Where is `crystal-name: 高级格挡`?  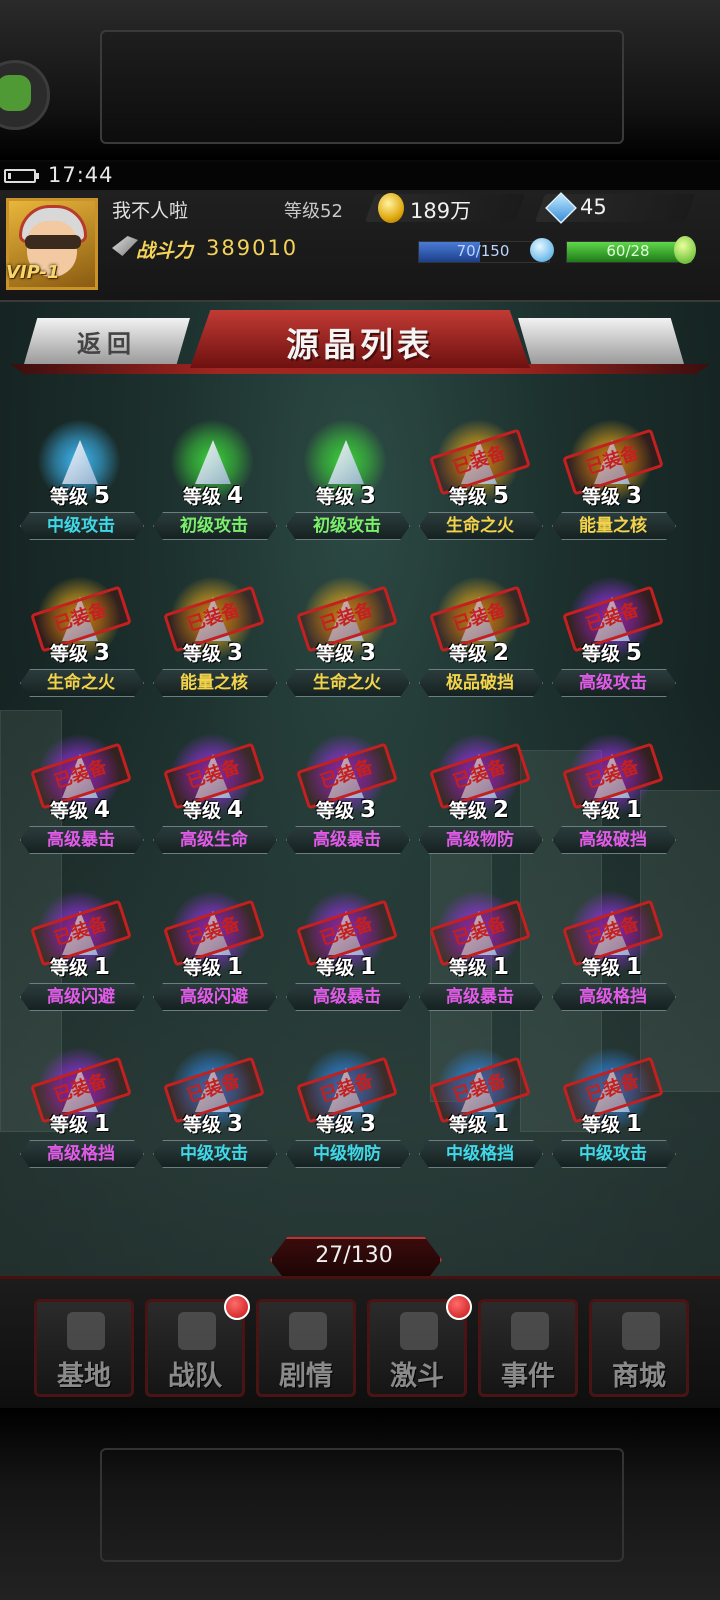
crystal-name: 高级格挡 is located at coordinates (81, 1154).